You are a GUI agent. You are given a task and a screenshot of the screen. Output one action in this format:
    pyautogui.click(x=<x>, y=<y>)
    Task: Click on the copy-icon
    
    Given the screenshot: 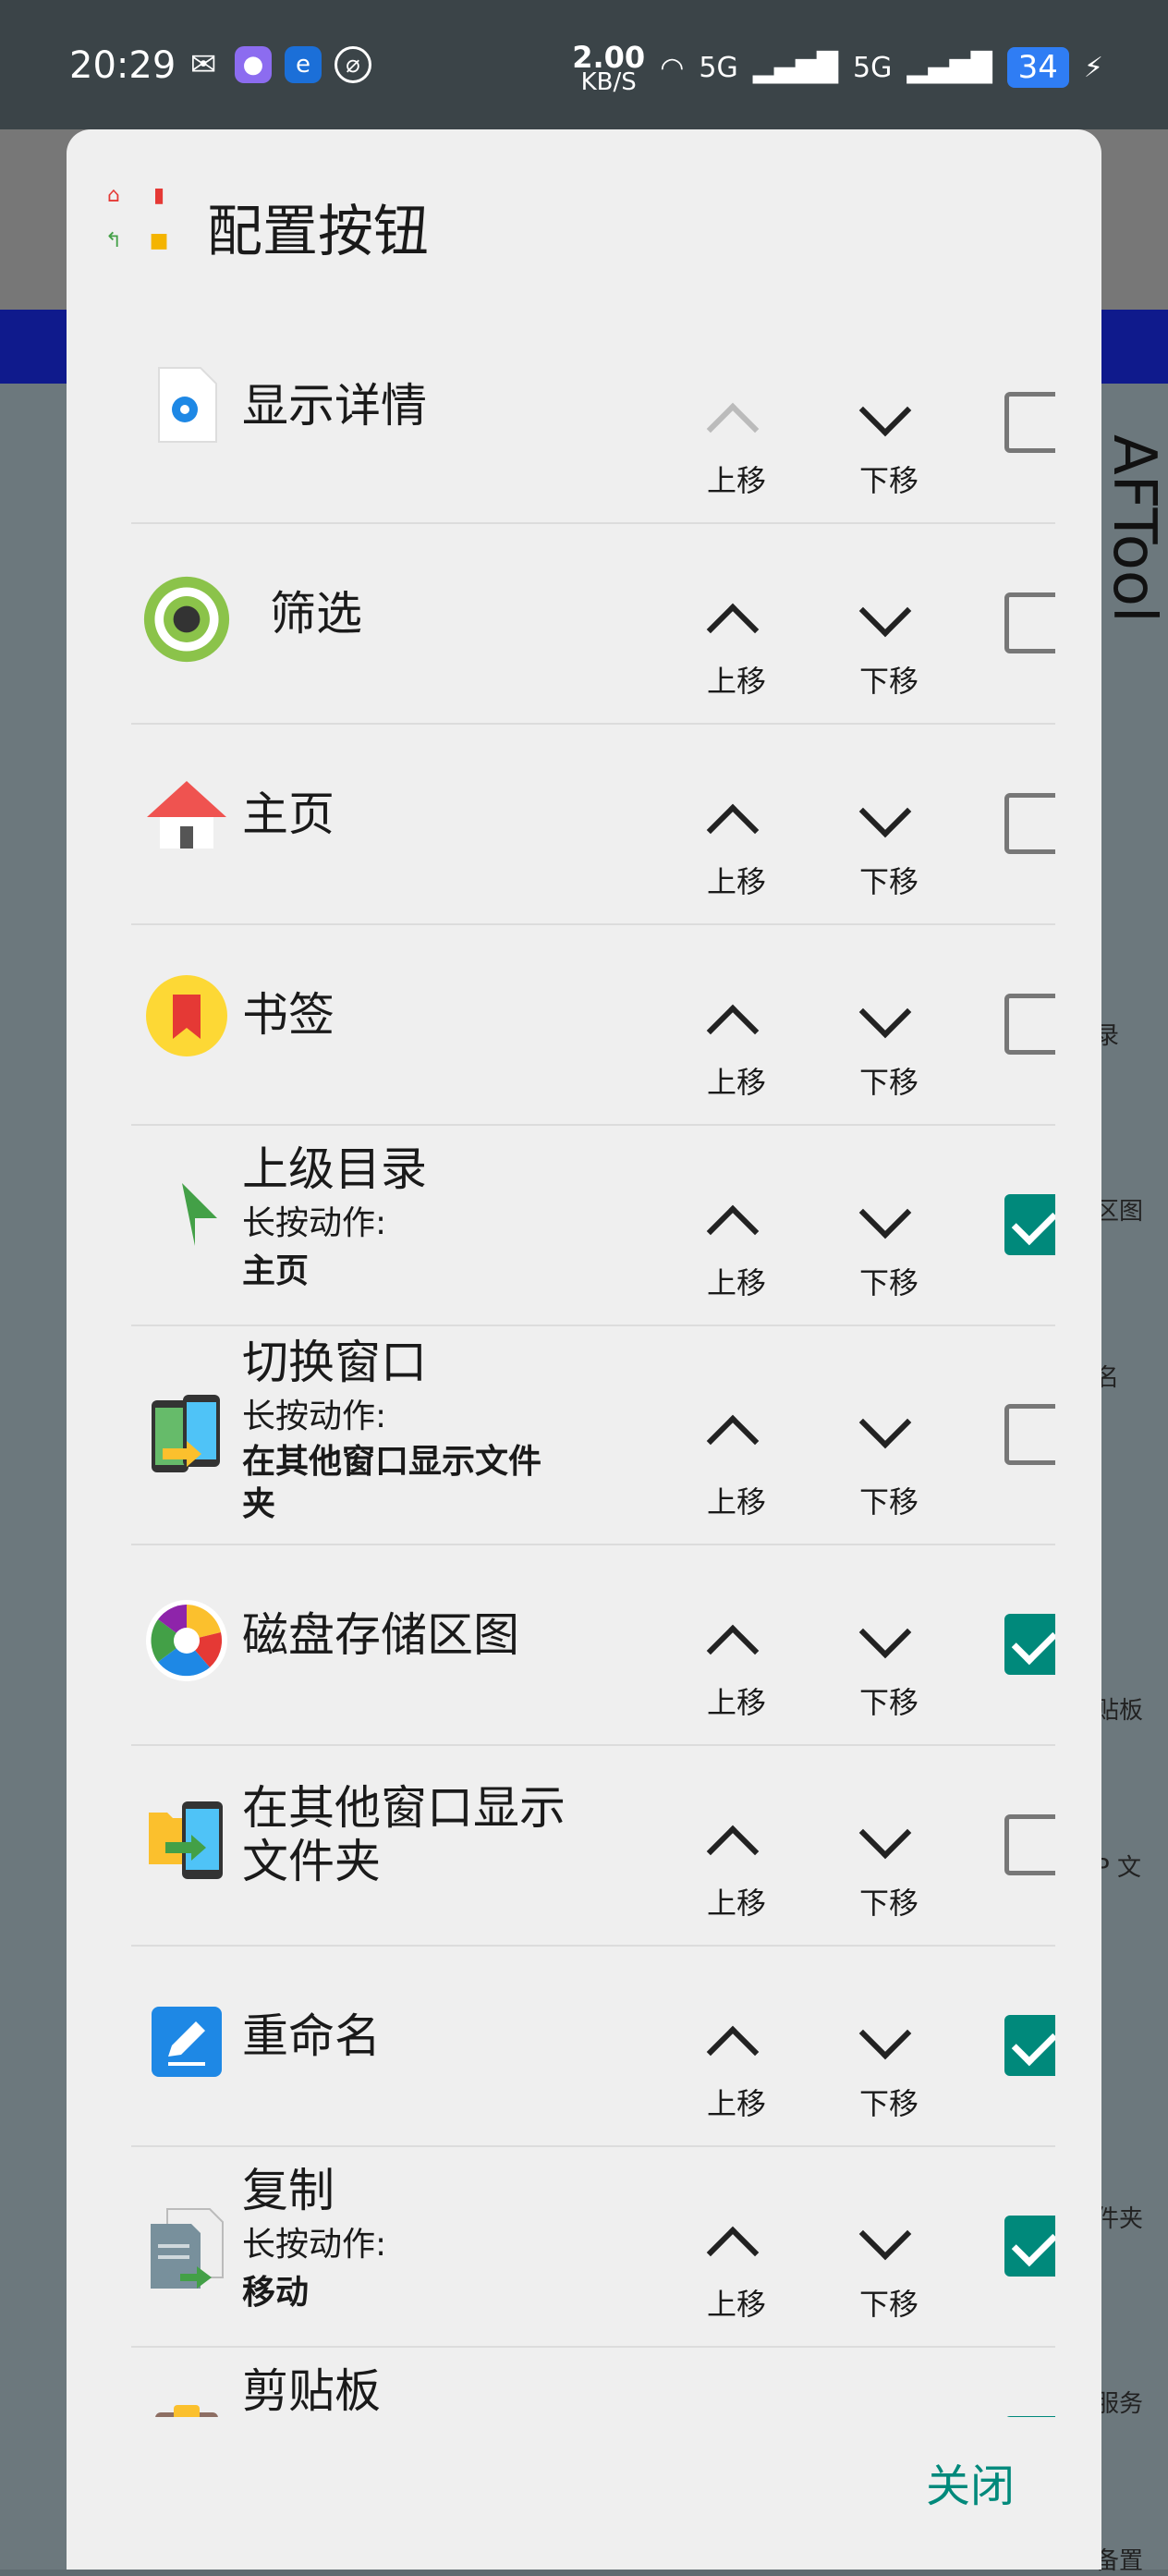 What is the action you would take?
    pyautogui.click(x=187, y=2248)
    